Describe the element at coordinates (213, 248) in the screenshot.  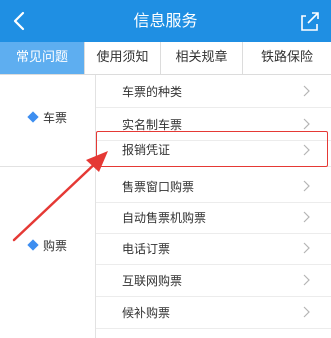
I see `list-item: 电话订票` at that location.